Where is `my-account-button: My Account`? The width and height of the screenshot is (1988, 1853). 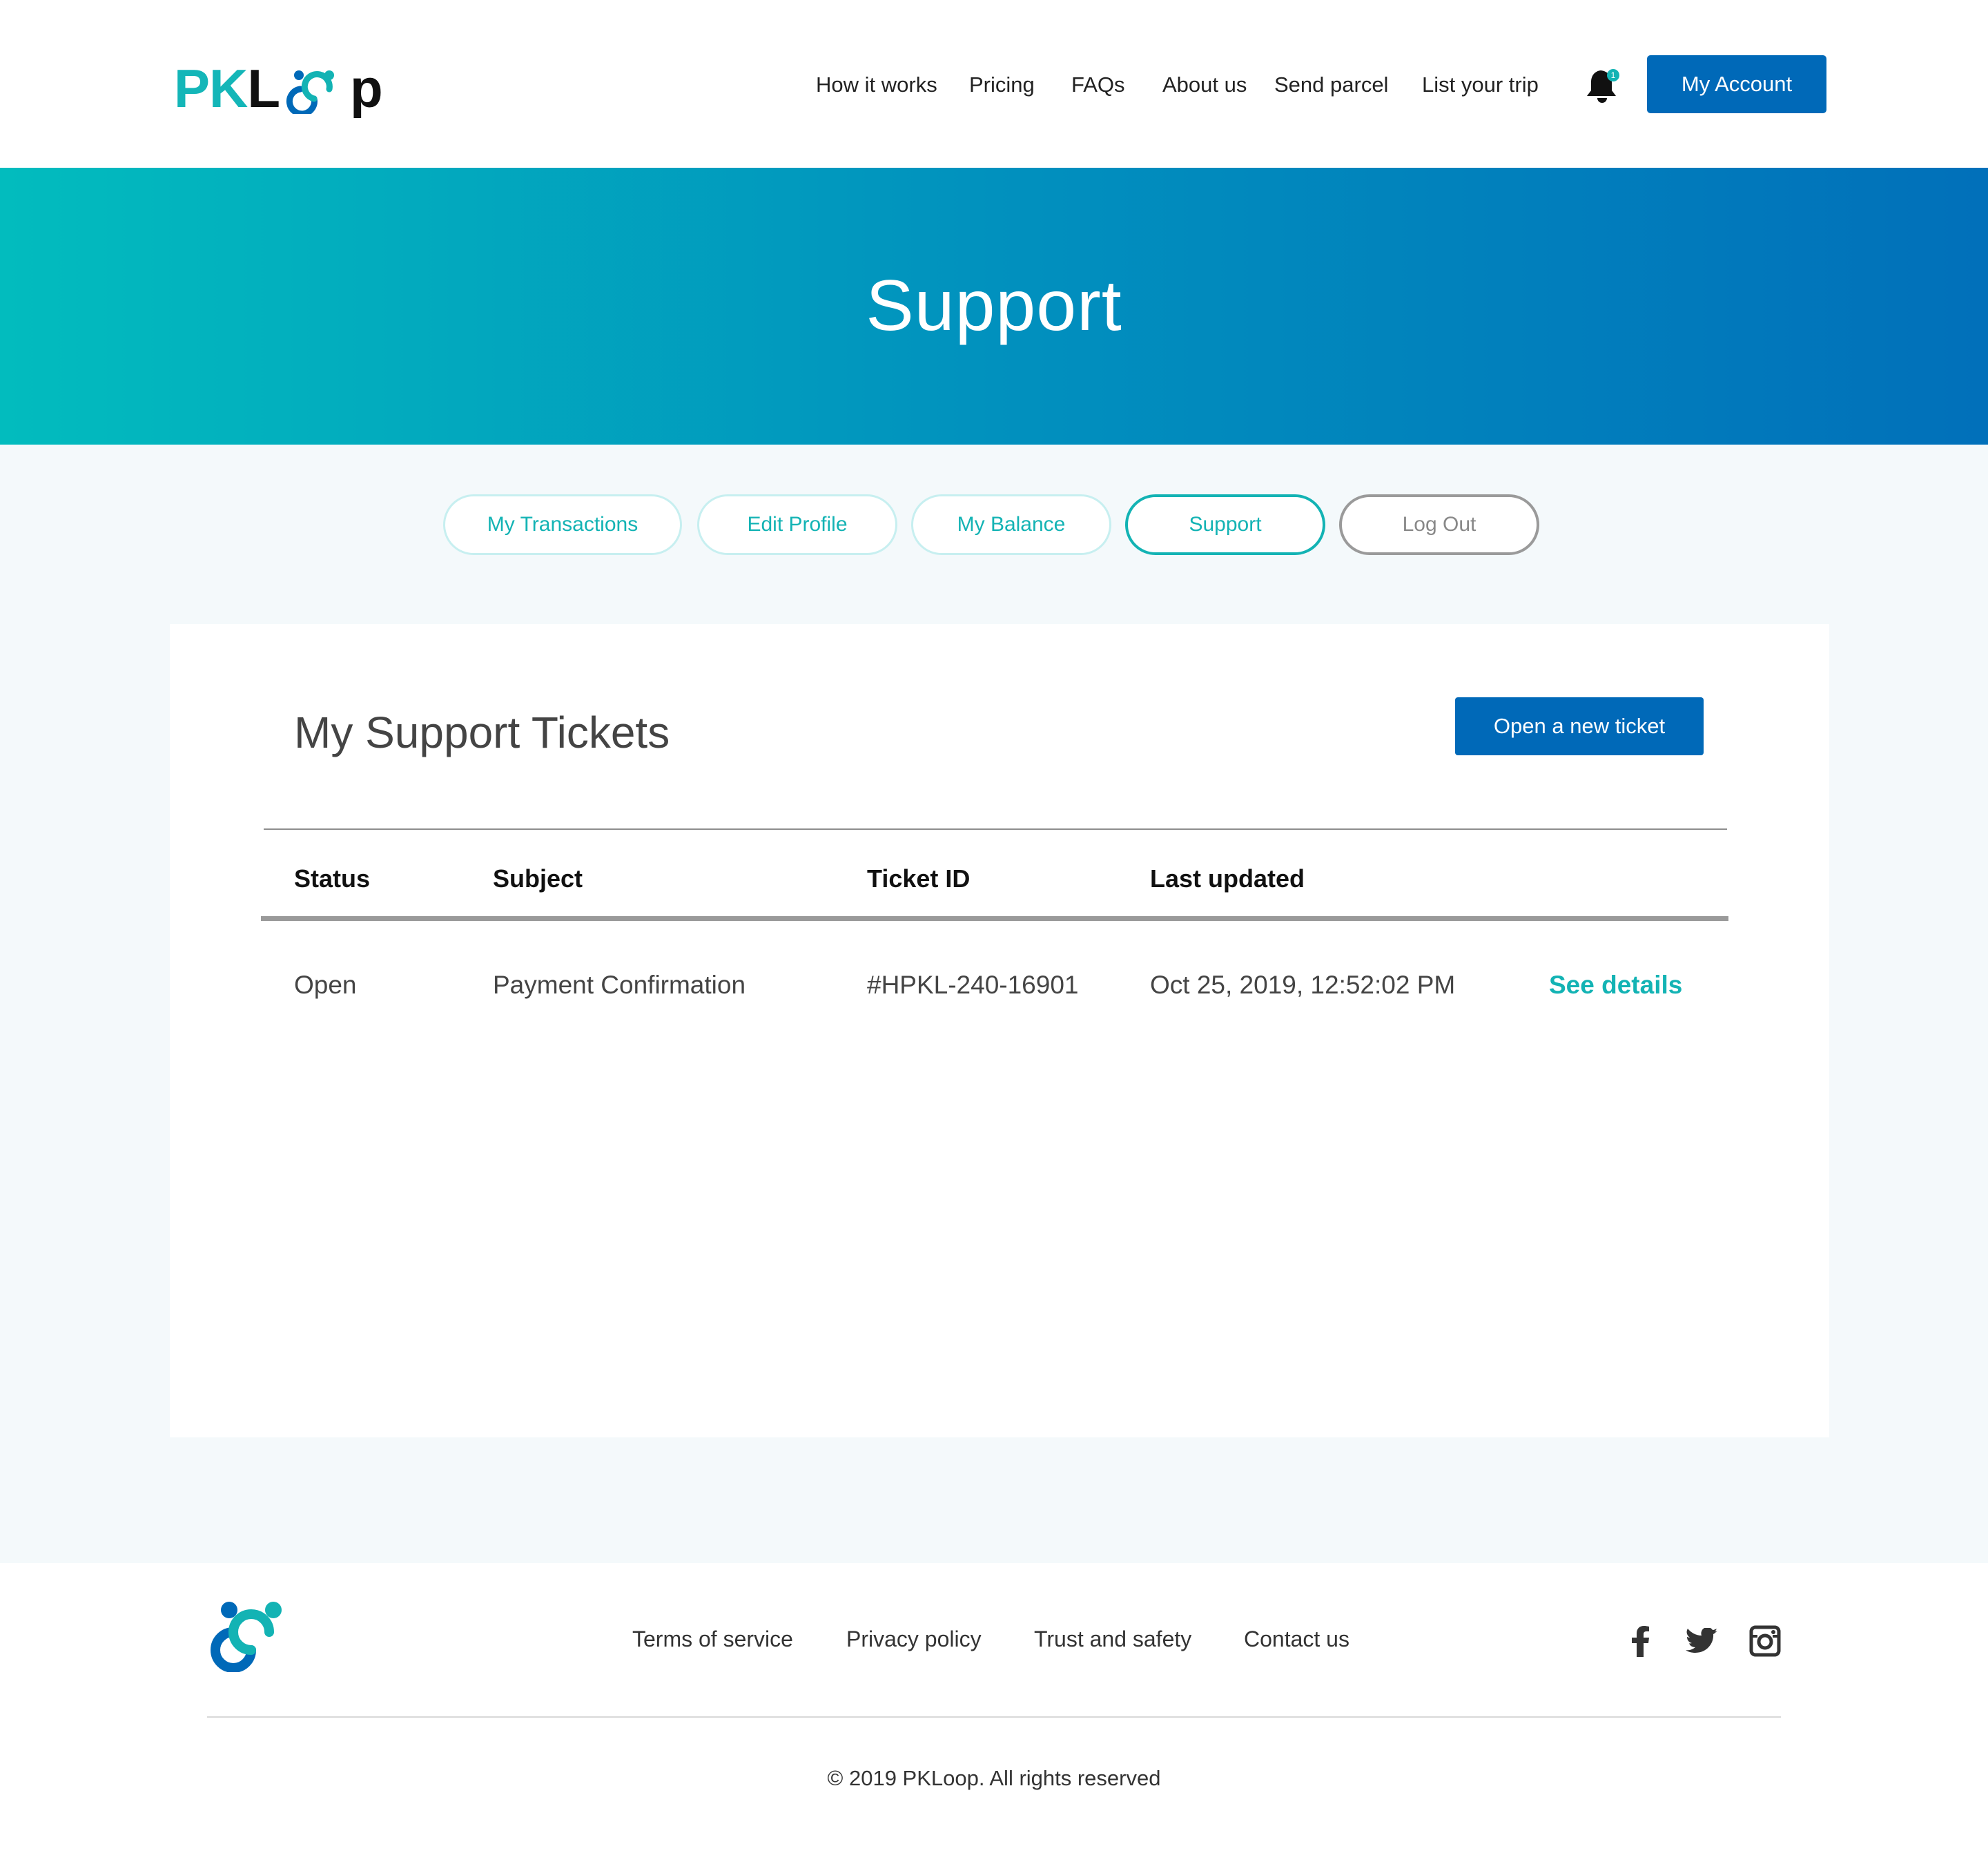 my-account-button: My Account is located at coordinates (1736, 84).